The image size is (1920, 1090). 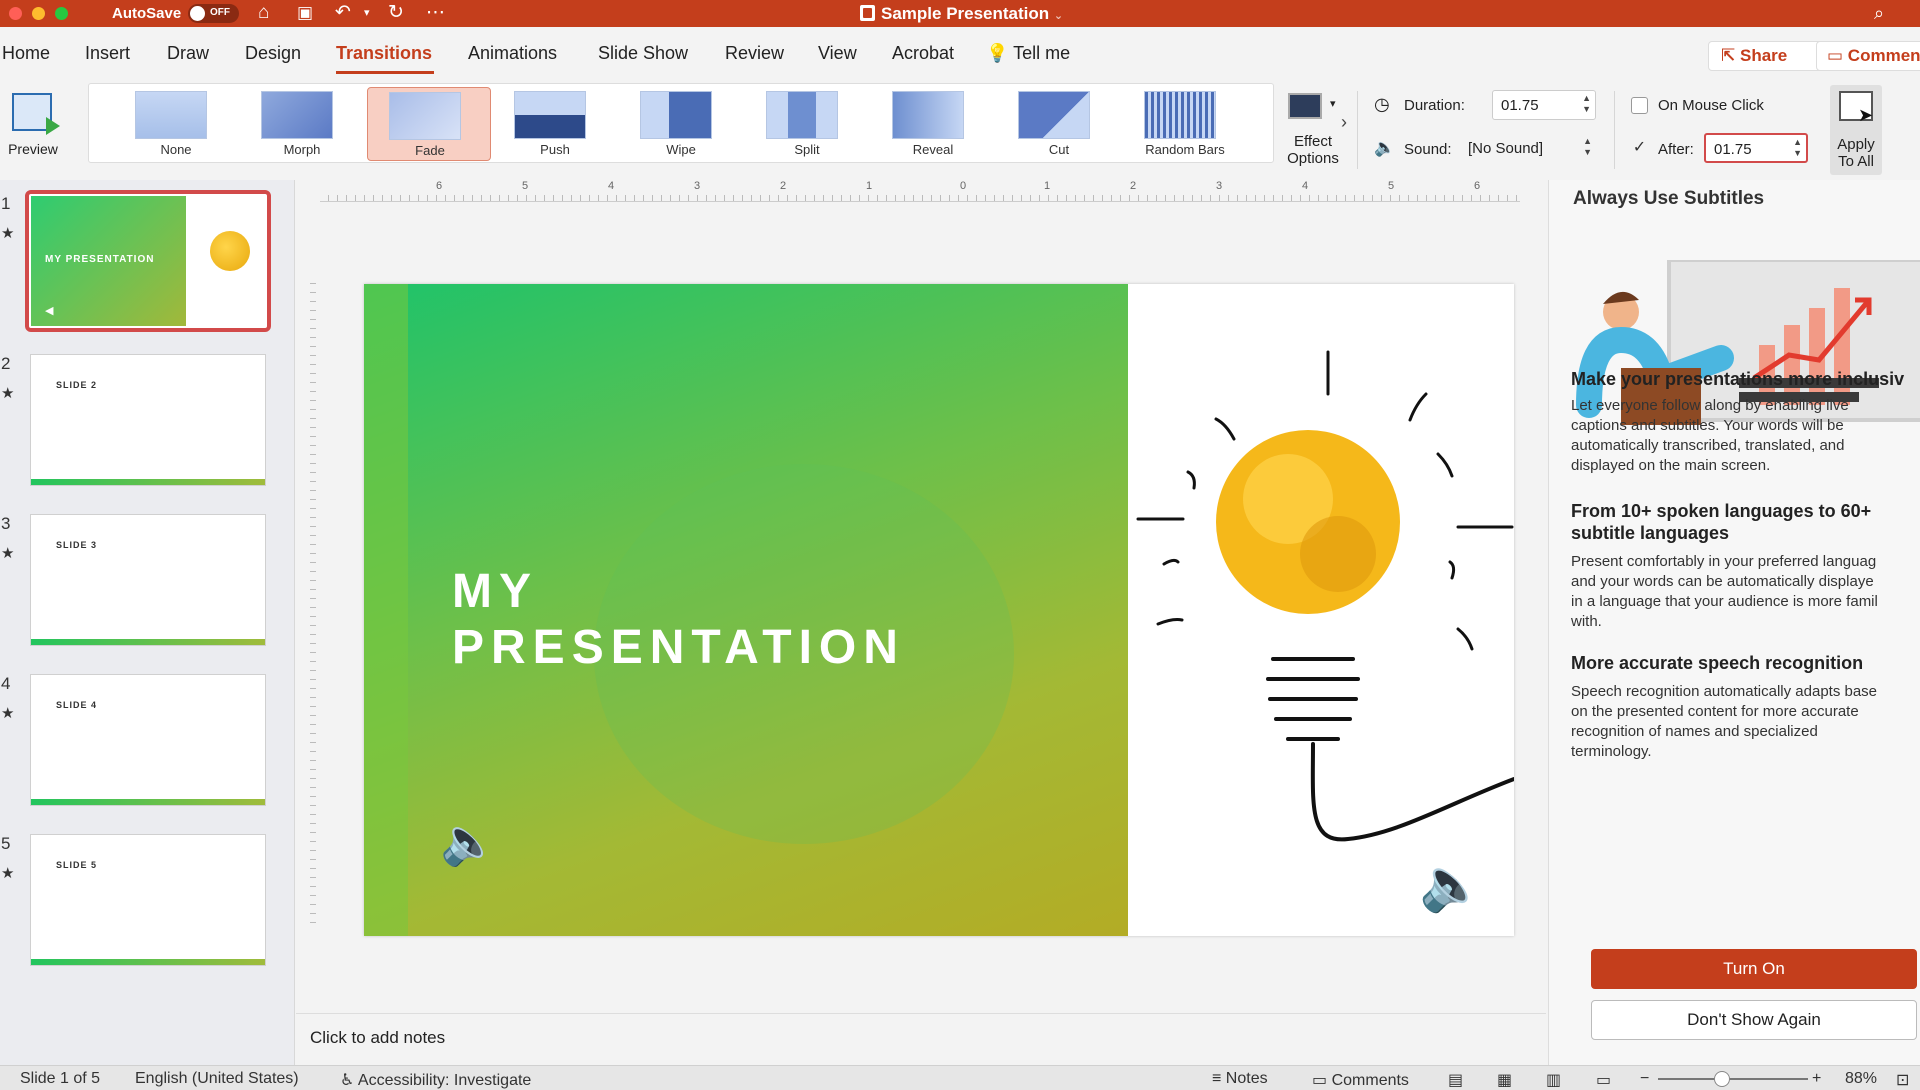 I want to click on presenter-view-icon: ▭, so click(x=1603, y=1080).